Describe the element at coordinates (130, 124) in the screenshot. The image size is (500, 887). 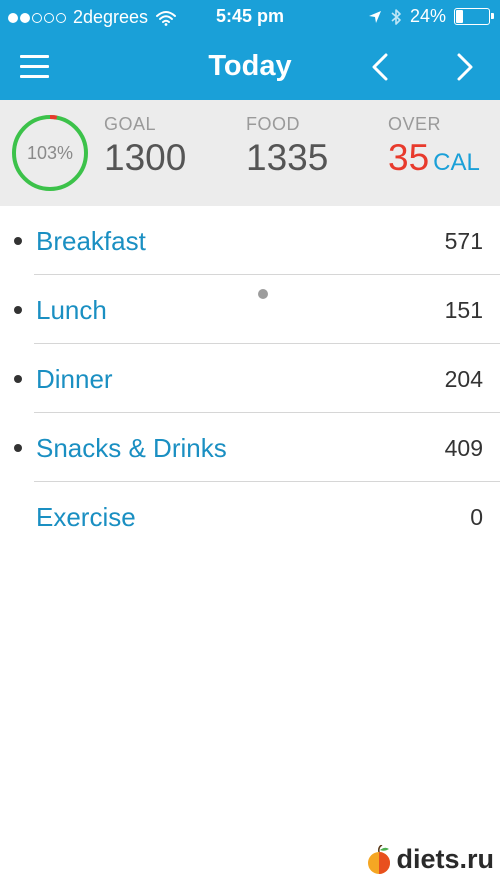
I see `goal-label: GOAL` at that location.